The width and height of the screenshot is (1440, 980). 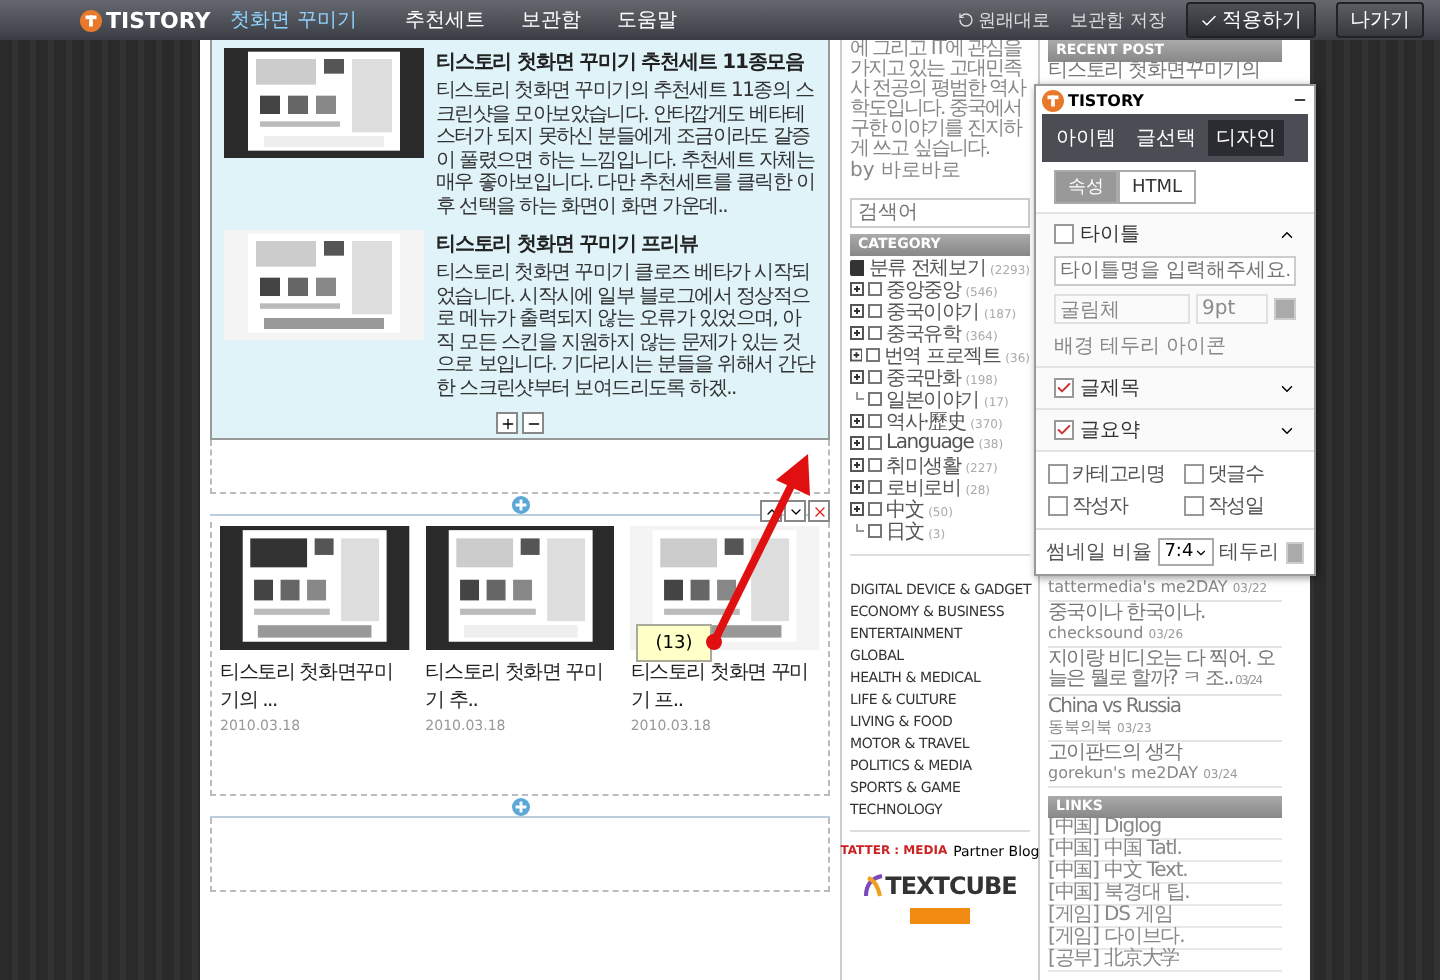 I want to click on link-item: [공부] 北京大学, so click(x=1165, y=961).